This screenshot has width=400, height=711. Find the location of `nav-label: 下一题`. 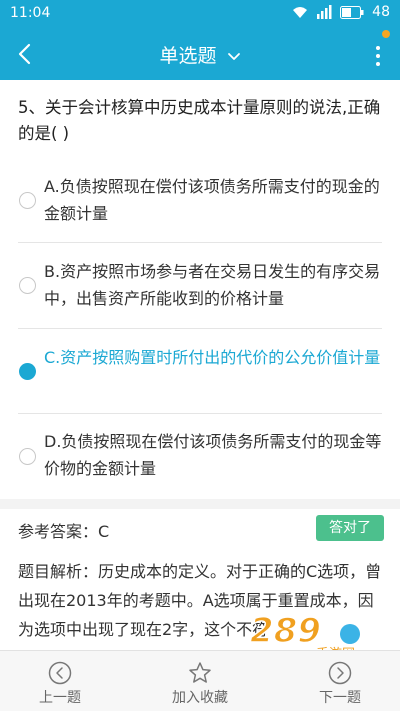

nav-label: 下一题 is located at coordinates (340, 698).